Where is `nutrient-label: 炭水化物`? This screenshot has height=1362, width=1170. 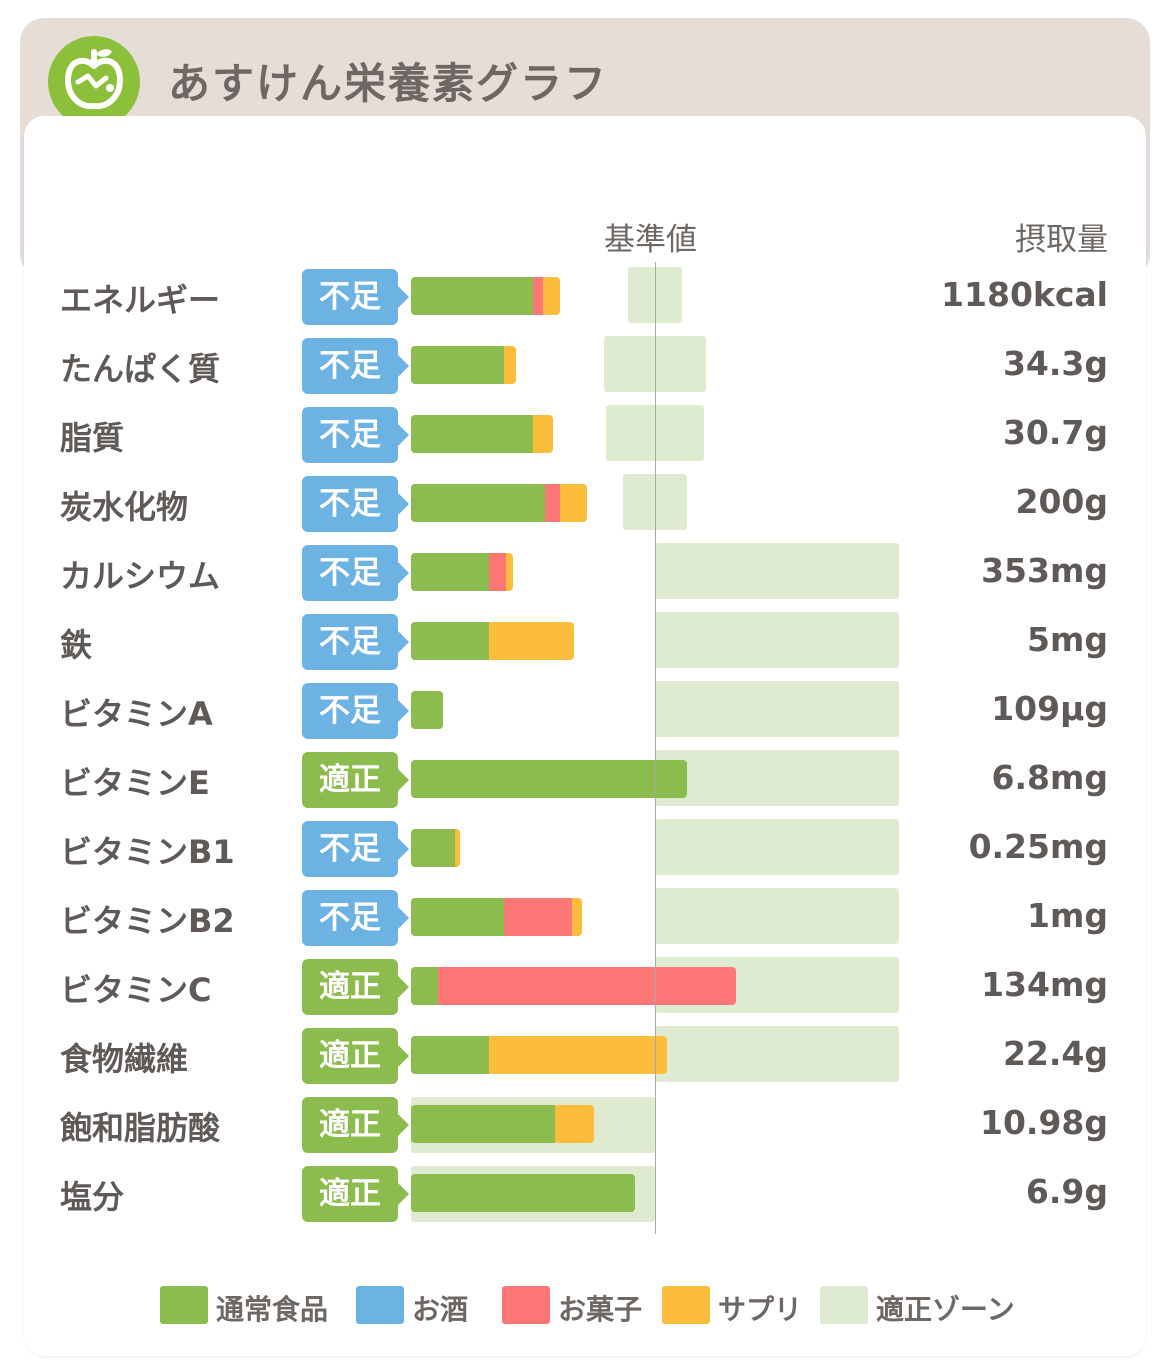 nutrient-label: 炭水化物 is located at coordinates (124, 507).